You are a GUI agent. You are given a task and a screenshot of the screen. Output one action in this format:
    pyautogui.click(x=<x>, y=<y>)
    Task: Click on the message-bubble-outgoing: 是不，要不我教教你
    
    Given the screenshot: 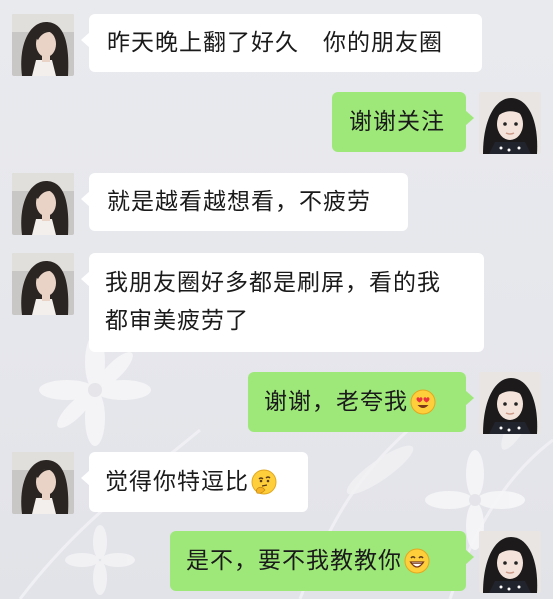 What is the action you would take?
    pyautogui.click(x=322, y=561)
    